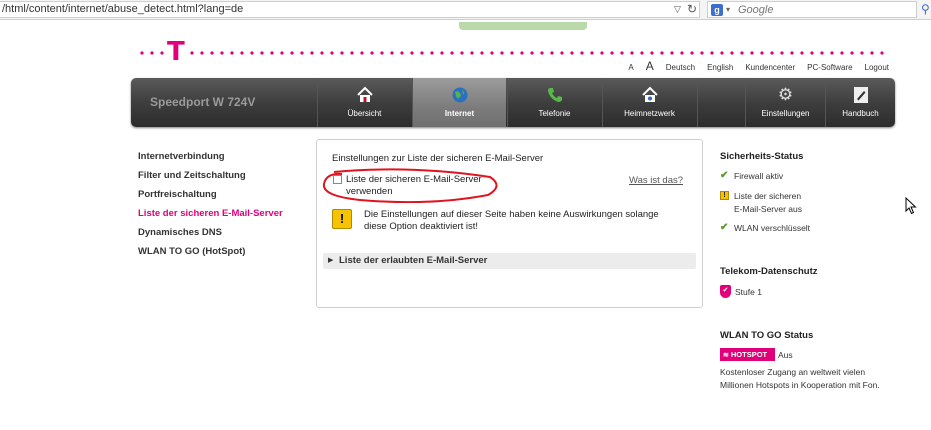 The image size is (931, 430). Describe the element at coordinates (793, 372) in the screenshot. I see `hotspot-description-line1: Kostenloser Zugang an weltweit vielen` at that location.